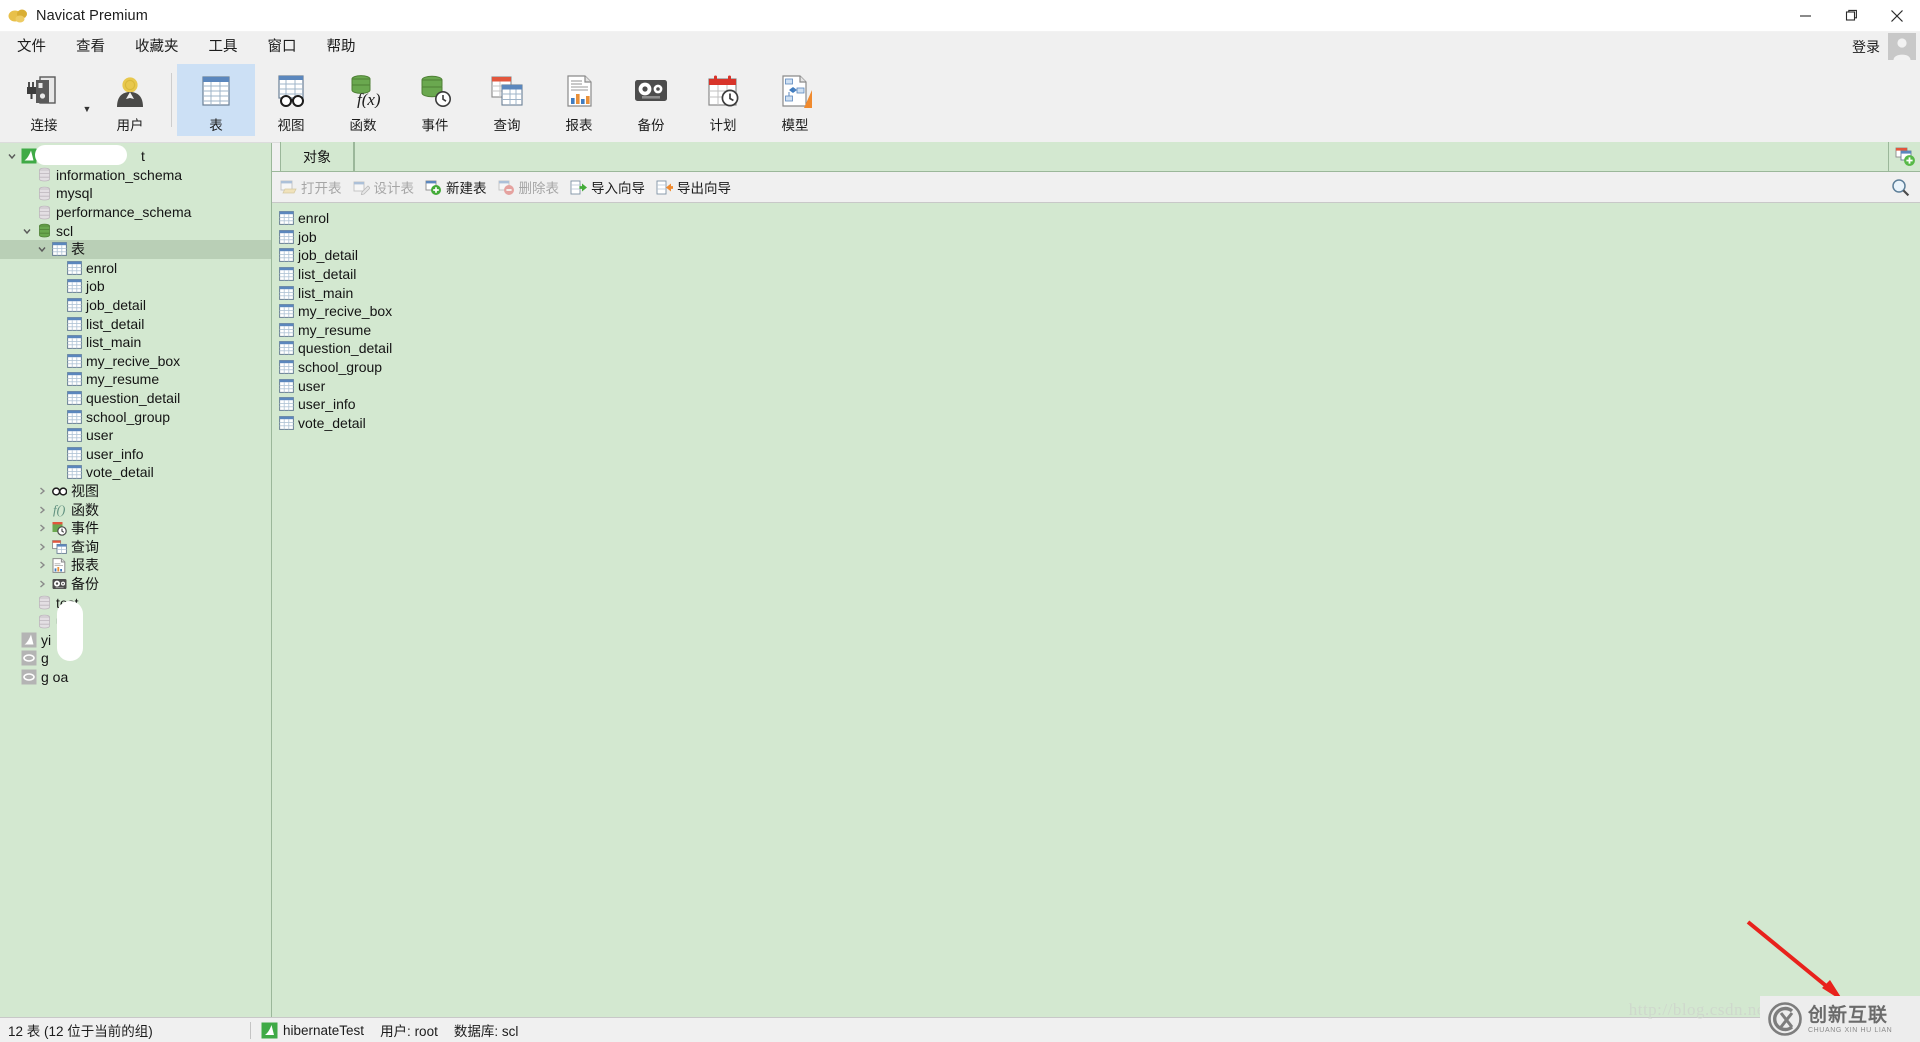 The height and width of the screenshot is (1042, 1920). Describe the element at coordinates (723, 100) in the screenshot. I see `toolbar-schedule: 计划` at that location.